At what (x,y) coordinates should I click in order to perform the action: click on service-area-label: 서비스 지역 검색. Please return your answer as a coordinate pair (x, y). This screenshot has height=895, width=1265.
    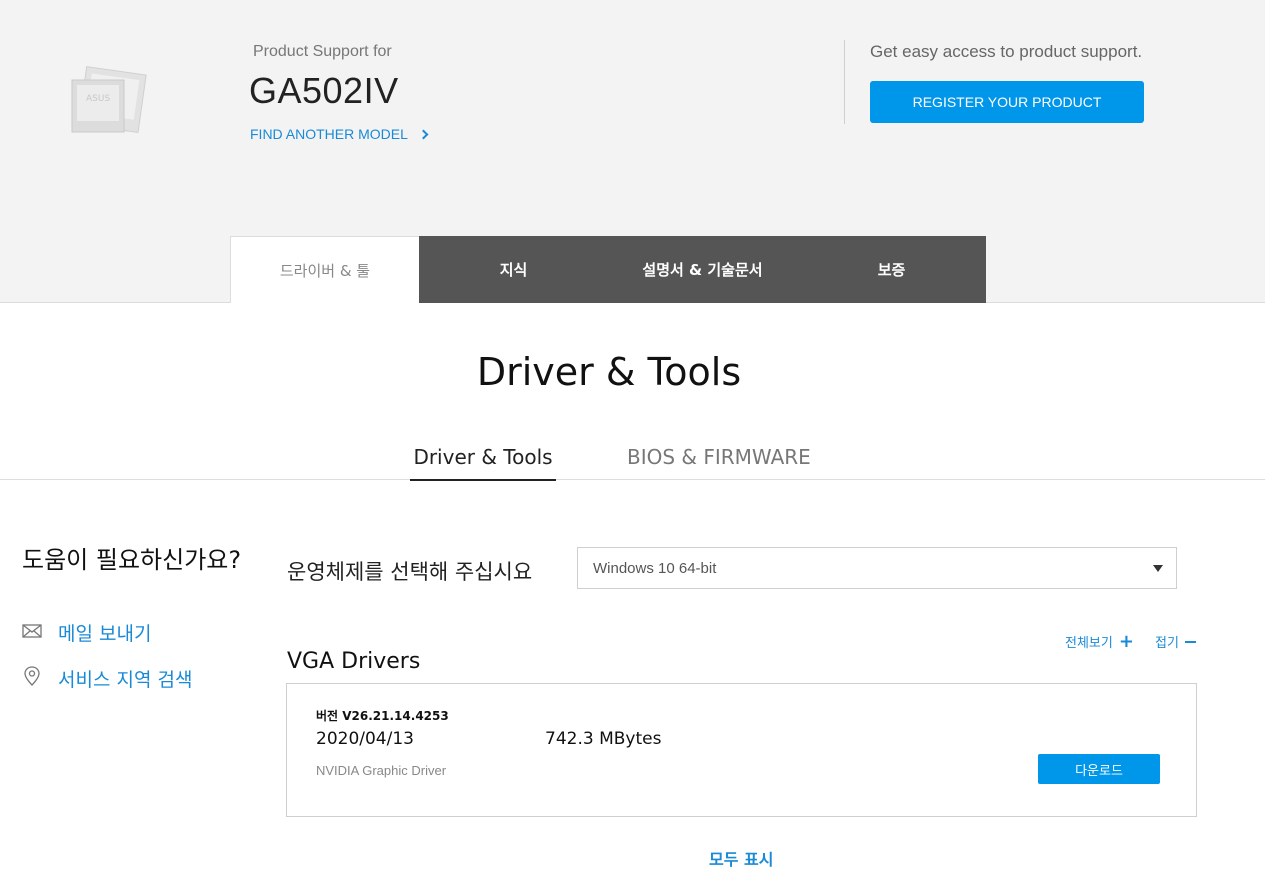
    Looking at the image, I should click on (125, 680).